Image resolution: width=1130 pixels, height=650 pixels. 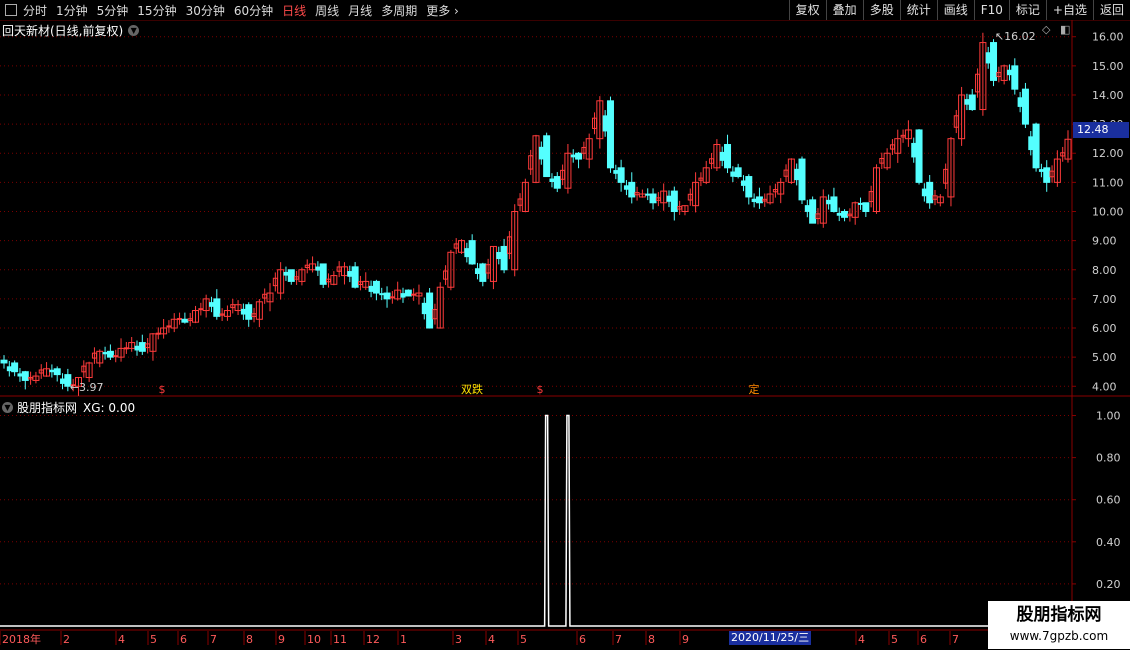 What do you see at coordinates (458, 639) in the screenshot?
I see `time-axis-label: 3` at bounding box center [458, 639].